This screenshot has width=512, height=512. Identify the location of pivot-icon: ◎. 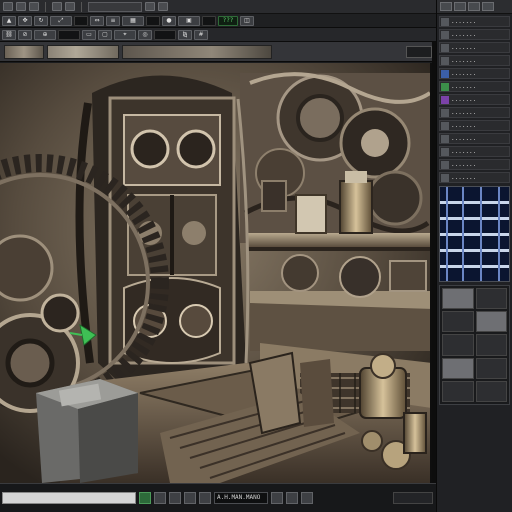
(145, 34).